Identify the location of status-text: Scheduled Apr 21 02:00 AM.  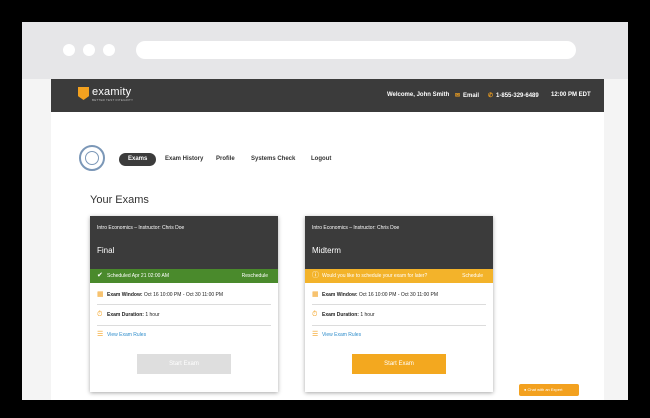
(138, 276).